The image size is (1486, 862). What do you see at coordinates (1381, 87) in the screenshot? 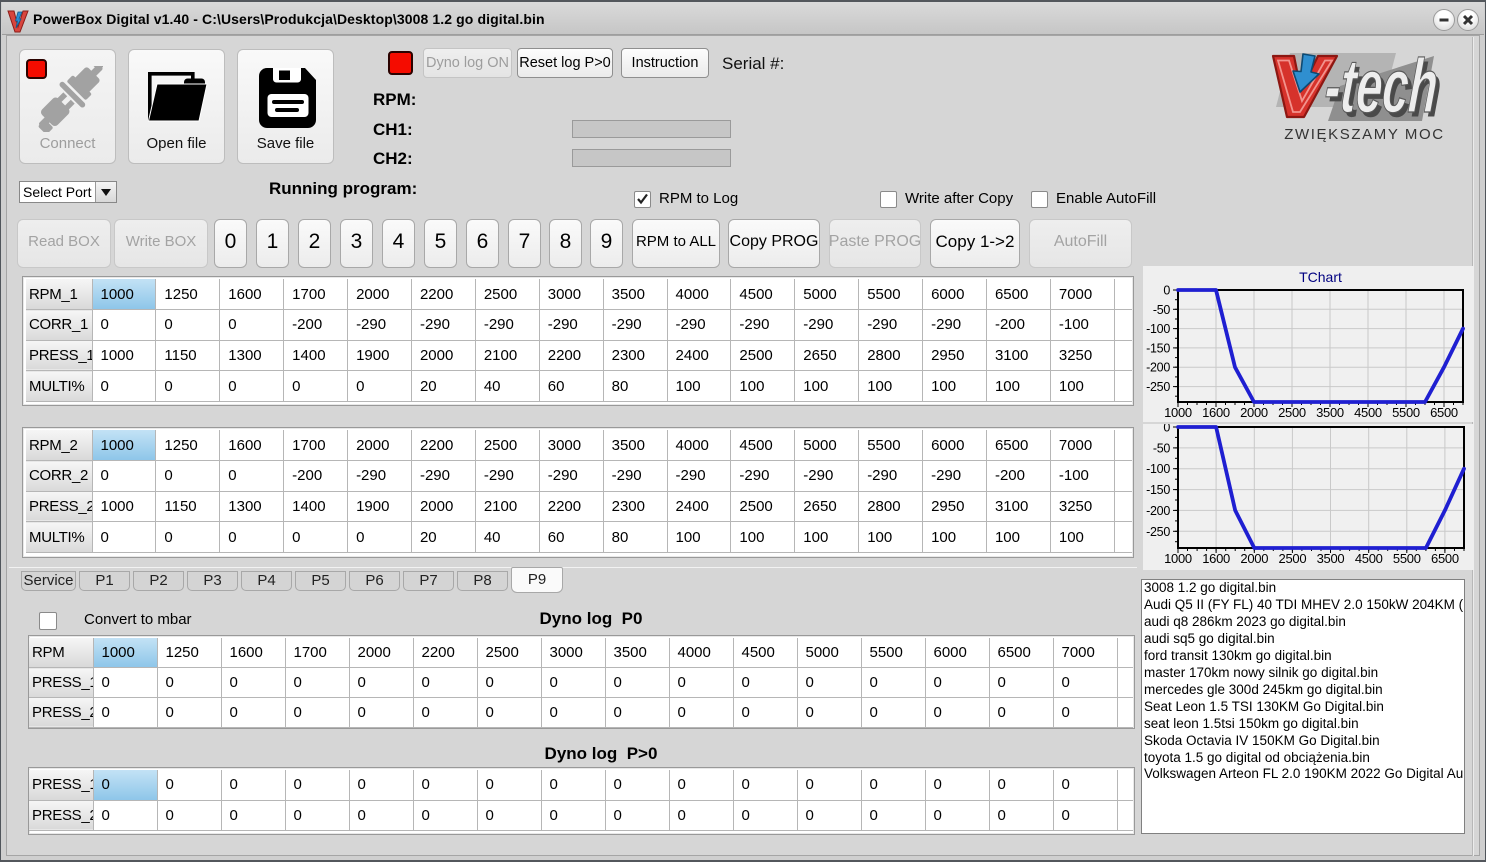
I see `svg-text: -tech` at bounding box center [1381, 87].